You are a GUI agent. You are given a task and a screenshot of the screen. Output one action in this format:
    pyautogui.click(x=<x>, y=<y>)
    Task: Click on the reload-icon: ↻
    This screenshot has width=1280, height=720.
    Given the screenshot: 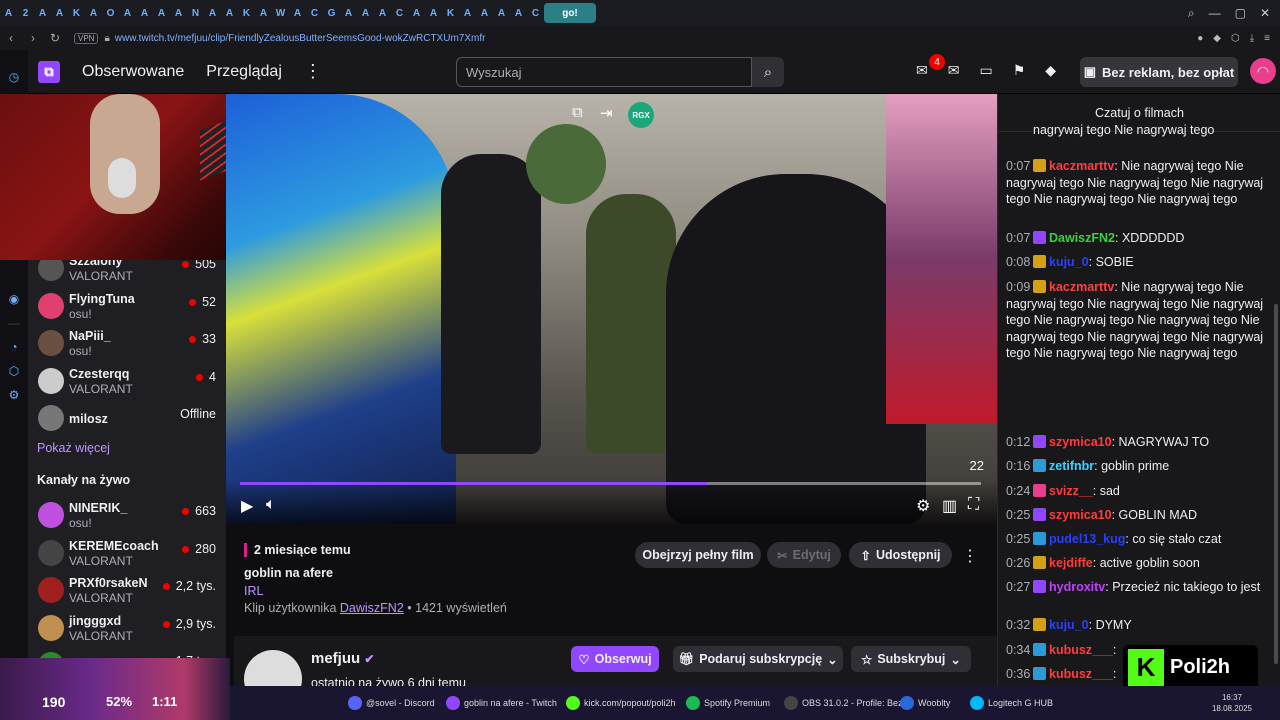 What is the action you would take?
    pyautogui.click(x=55, y=38)
    